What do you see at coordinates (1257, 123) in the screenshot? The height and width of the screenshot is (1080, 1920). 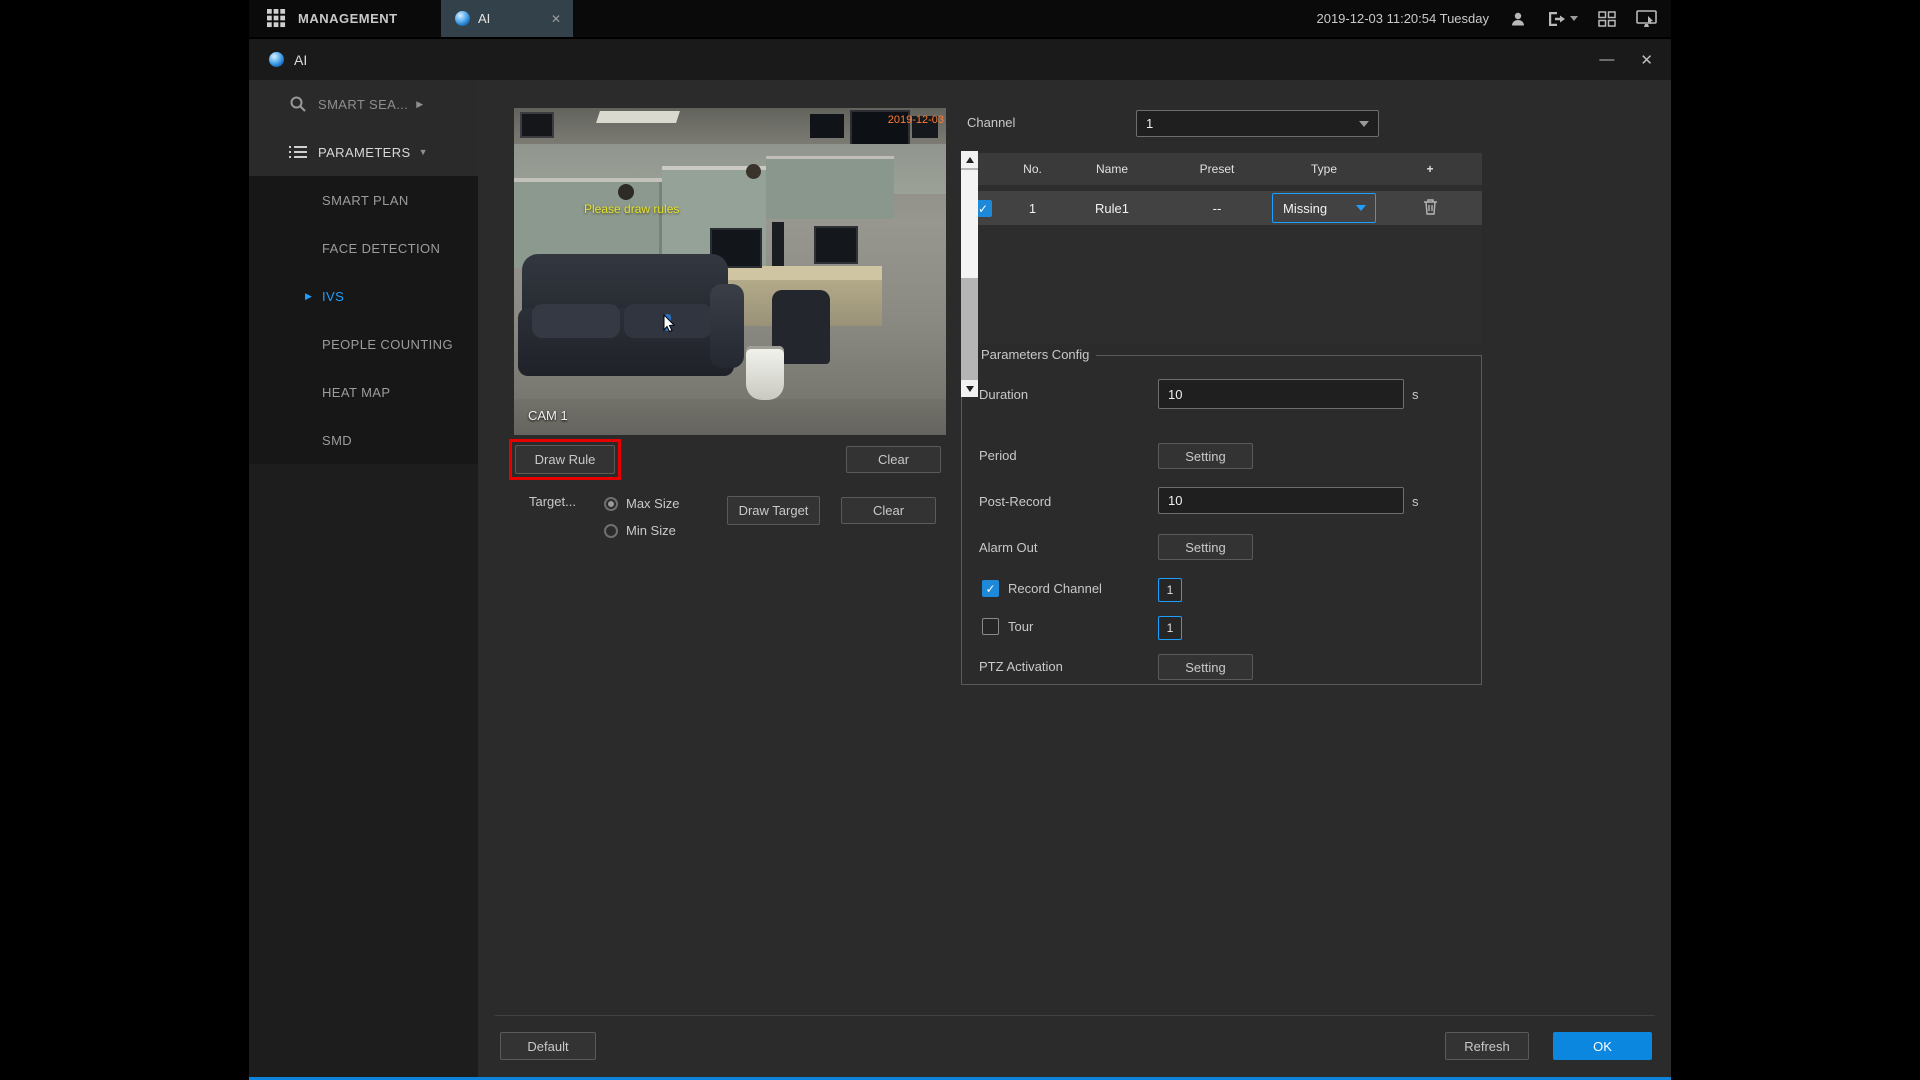 I see `channel-select: 1` at bounding box center [1257, 123].